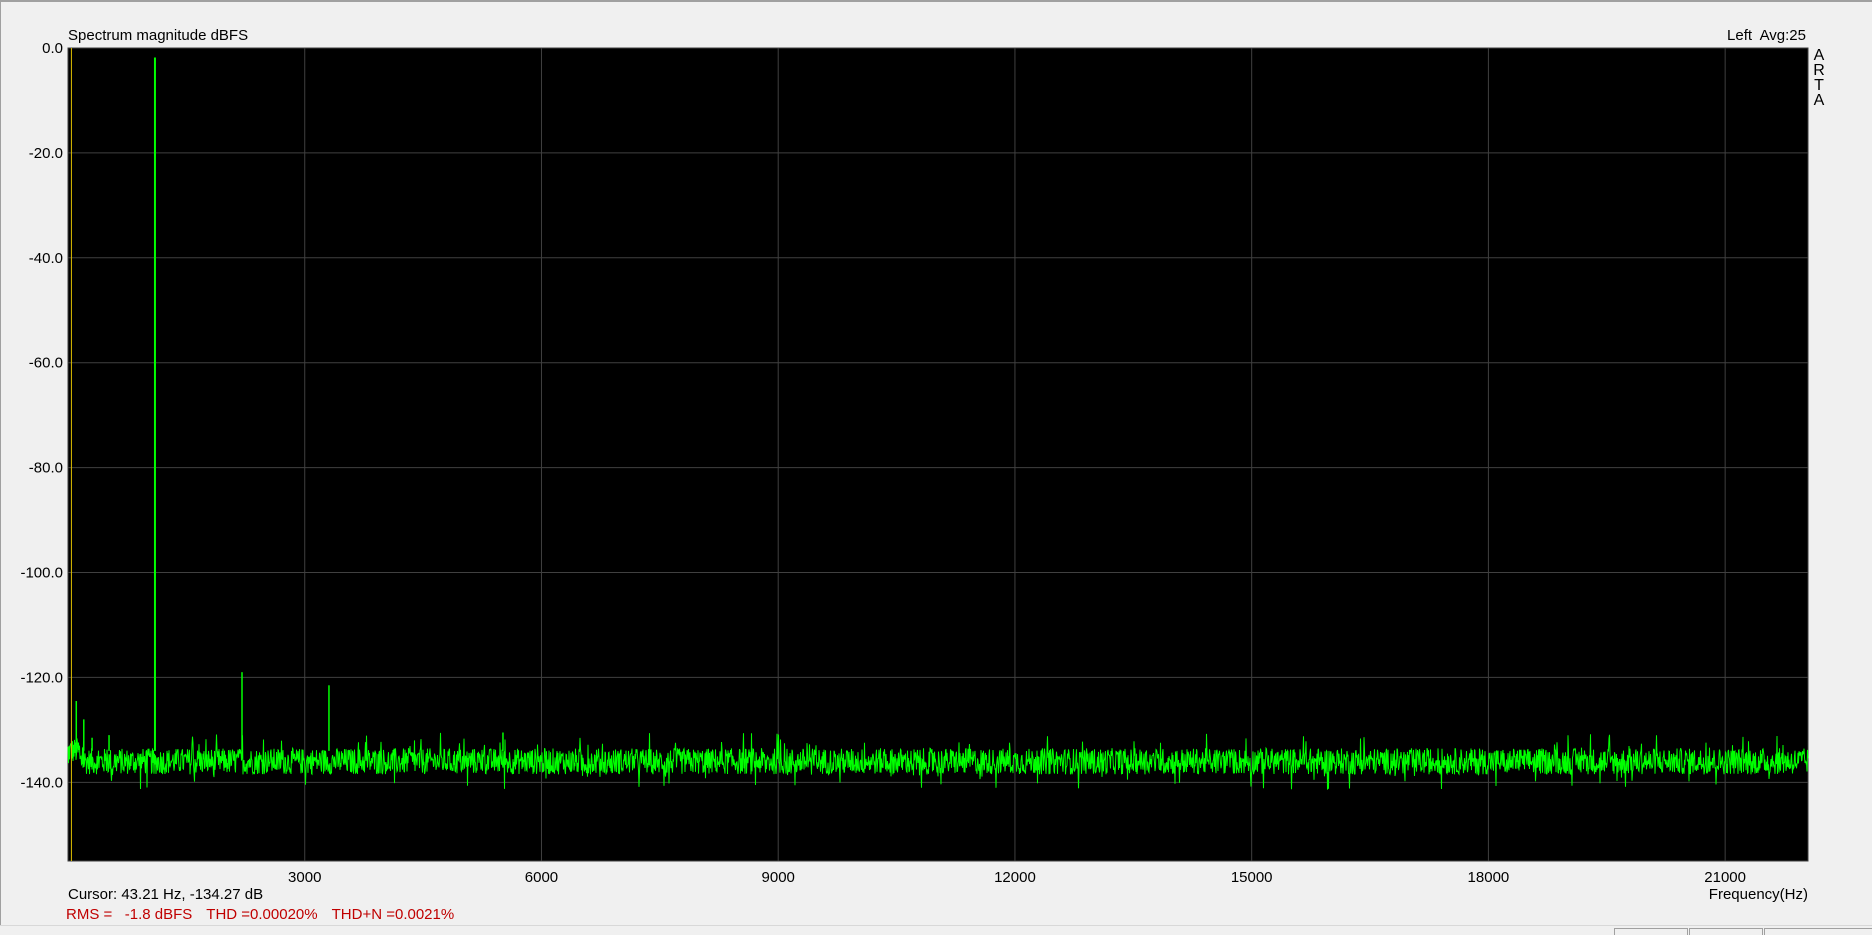  I want to click on y-tick-label: -40.0, so click(46, 258).